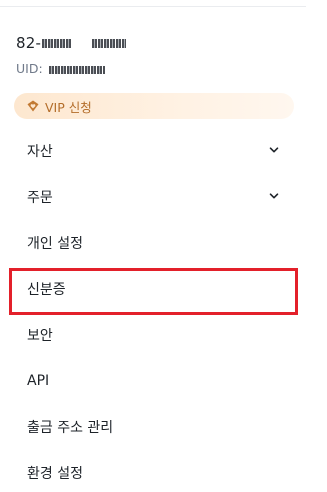  I want to click on user-name: 82-, so click(71, 43).